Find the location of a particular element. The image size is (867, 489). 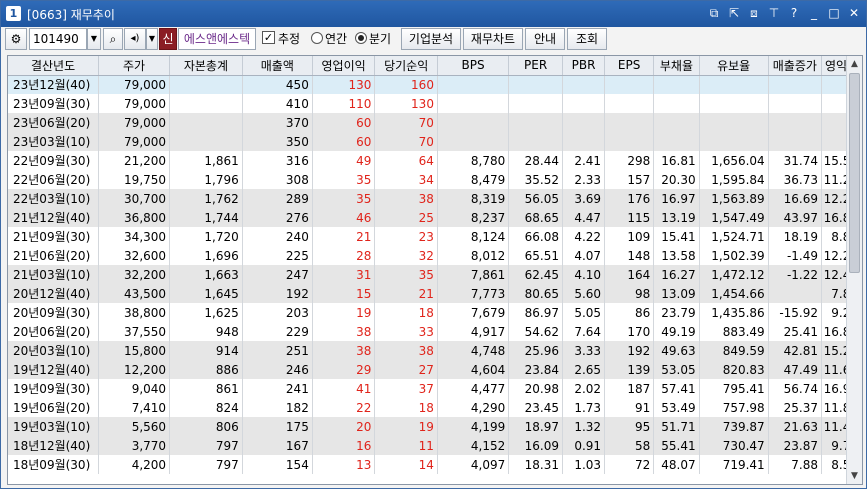

scroll-up-icon: ▲ is located at coordinates (854, 64).